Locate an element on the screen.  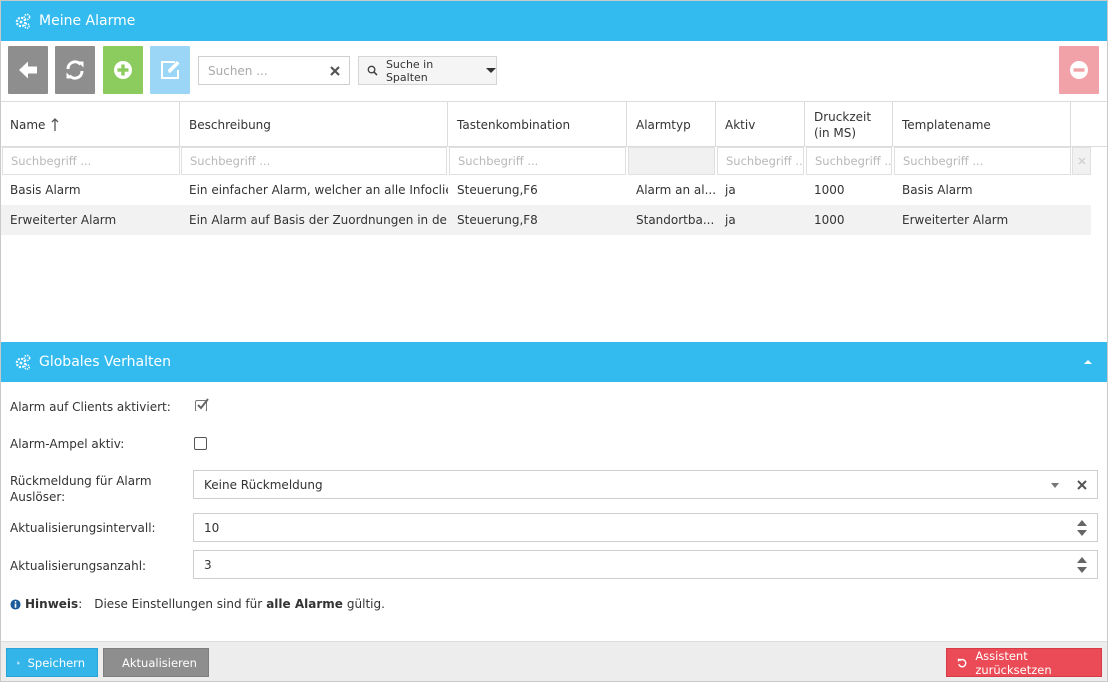
clear-selection-icon is located at coordinates (1082, 485).